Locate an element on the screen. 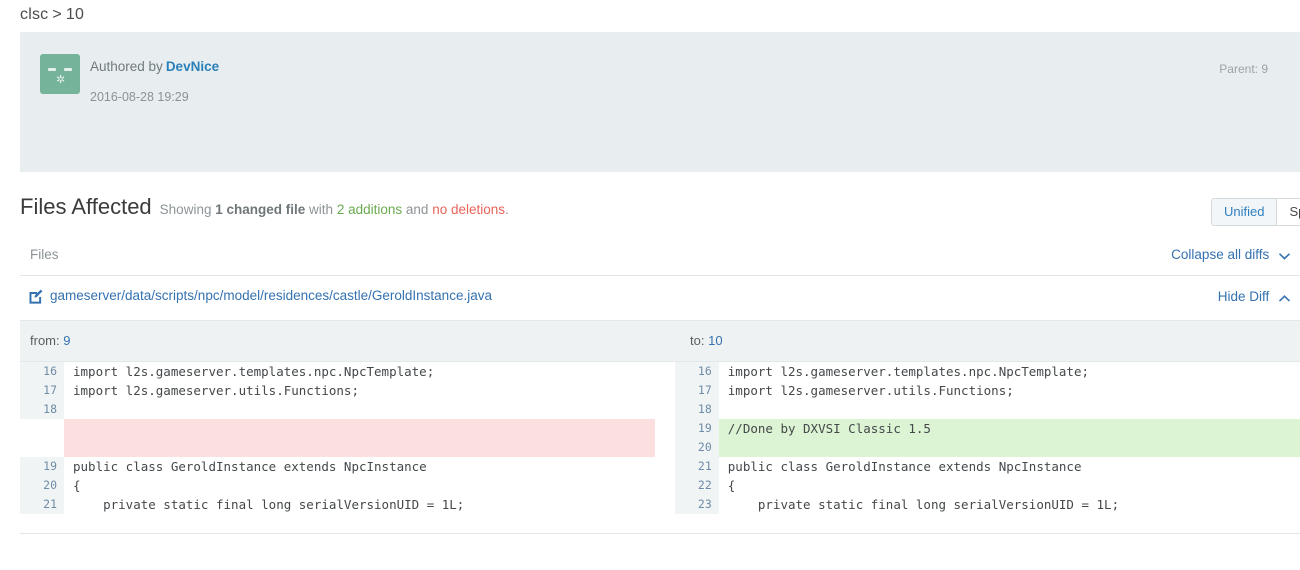 This screenshot has width=1300, height=570. diff-to-revision: to: 10 is located at coordinates (706, 340).